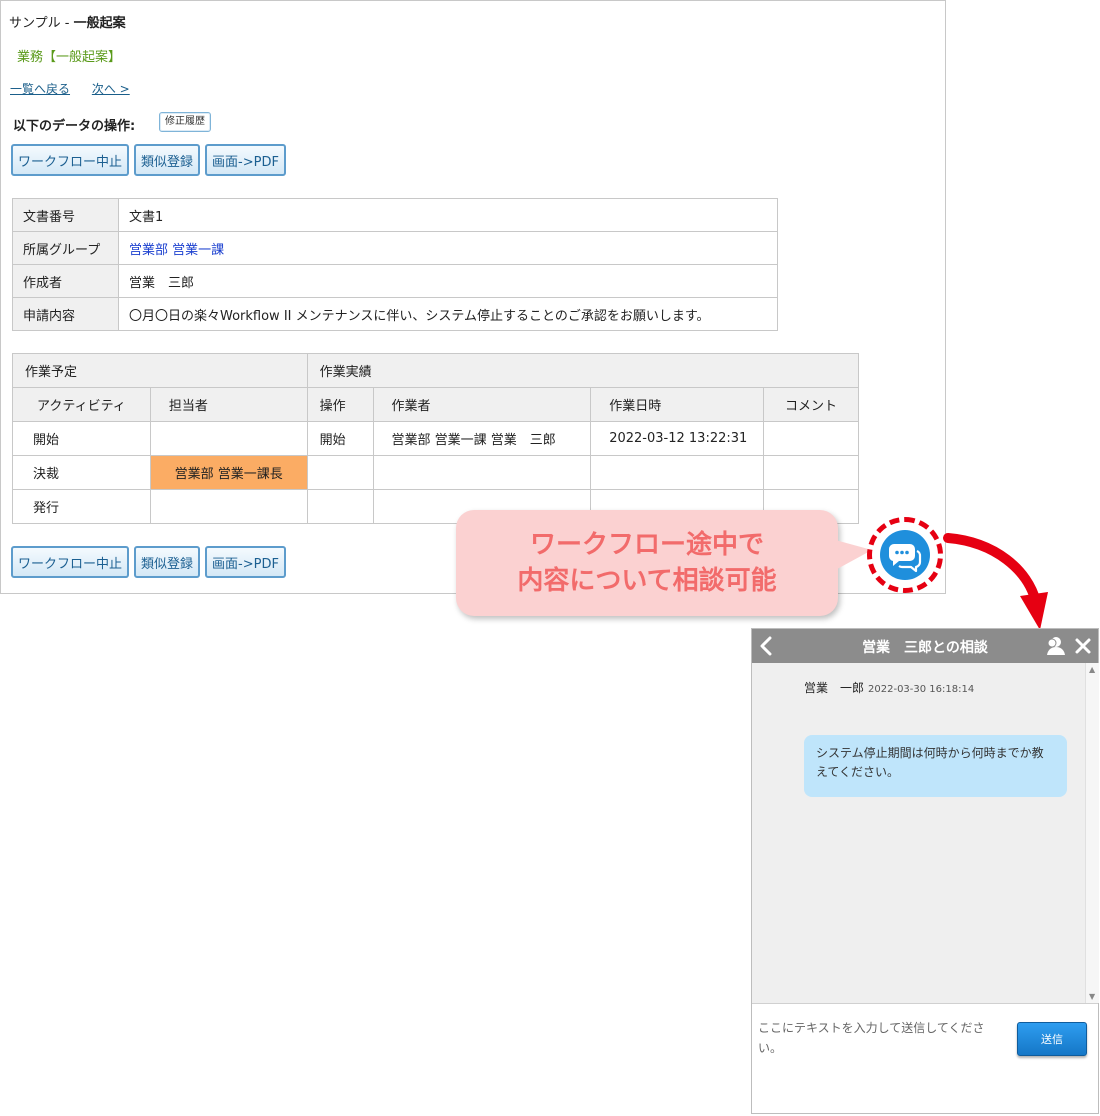 The width and height of the screenshot is (1100, 1116). I want to click on title-prefix: サンプル -, so click(41, 23).